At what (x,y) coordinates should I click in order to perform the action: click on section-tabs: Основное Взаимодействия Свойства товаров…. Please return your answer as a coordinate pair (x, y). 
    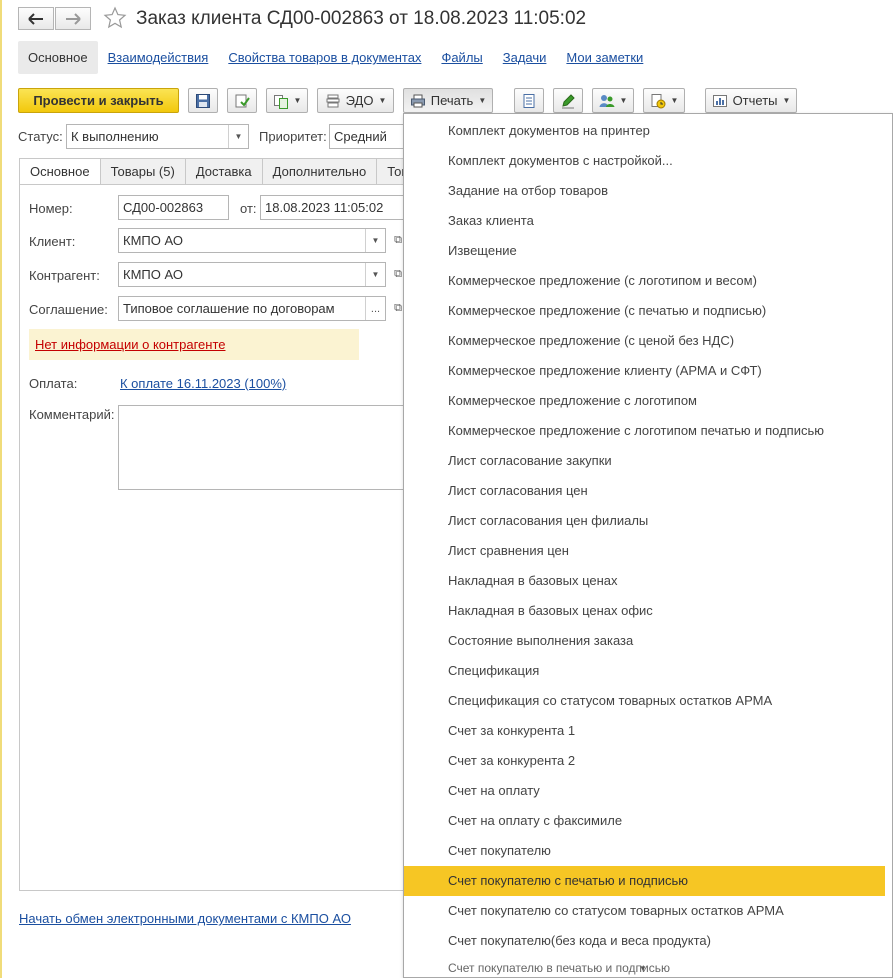
    Looking at the image, I should click on (335, 57).